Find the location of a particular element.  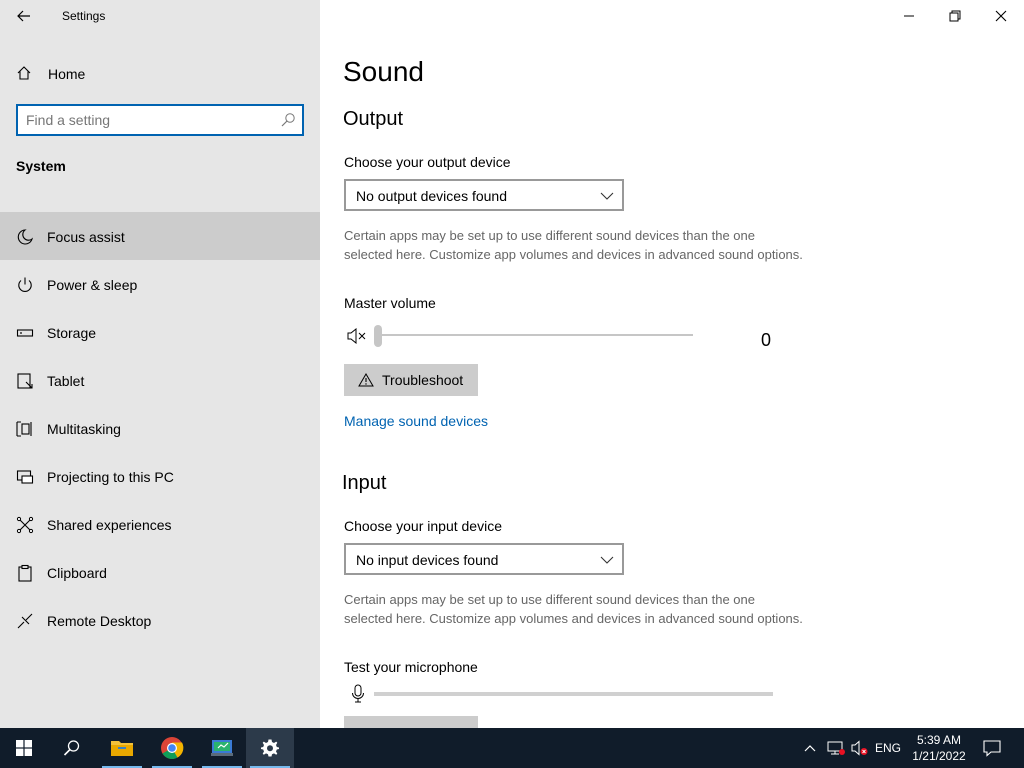

troubleshoot-label: Troubleshoot is located at coordinates (423, 380).